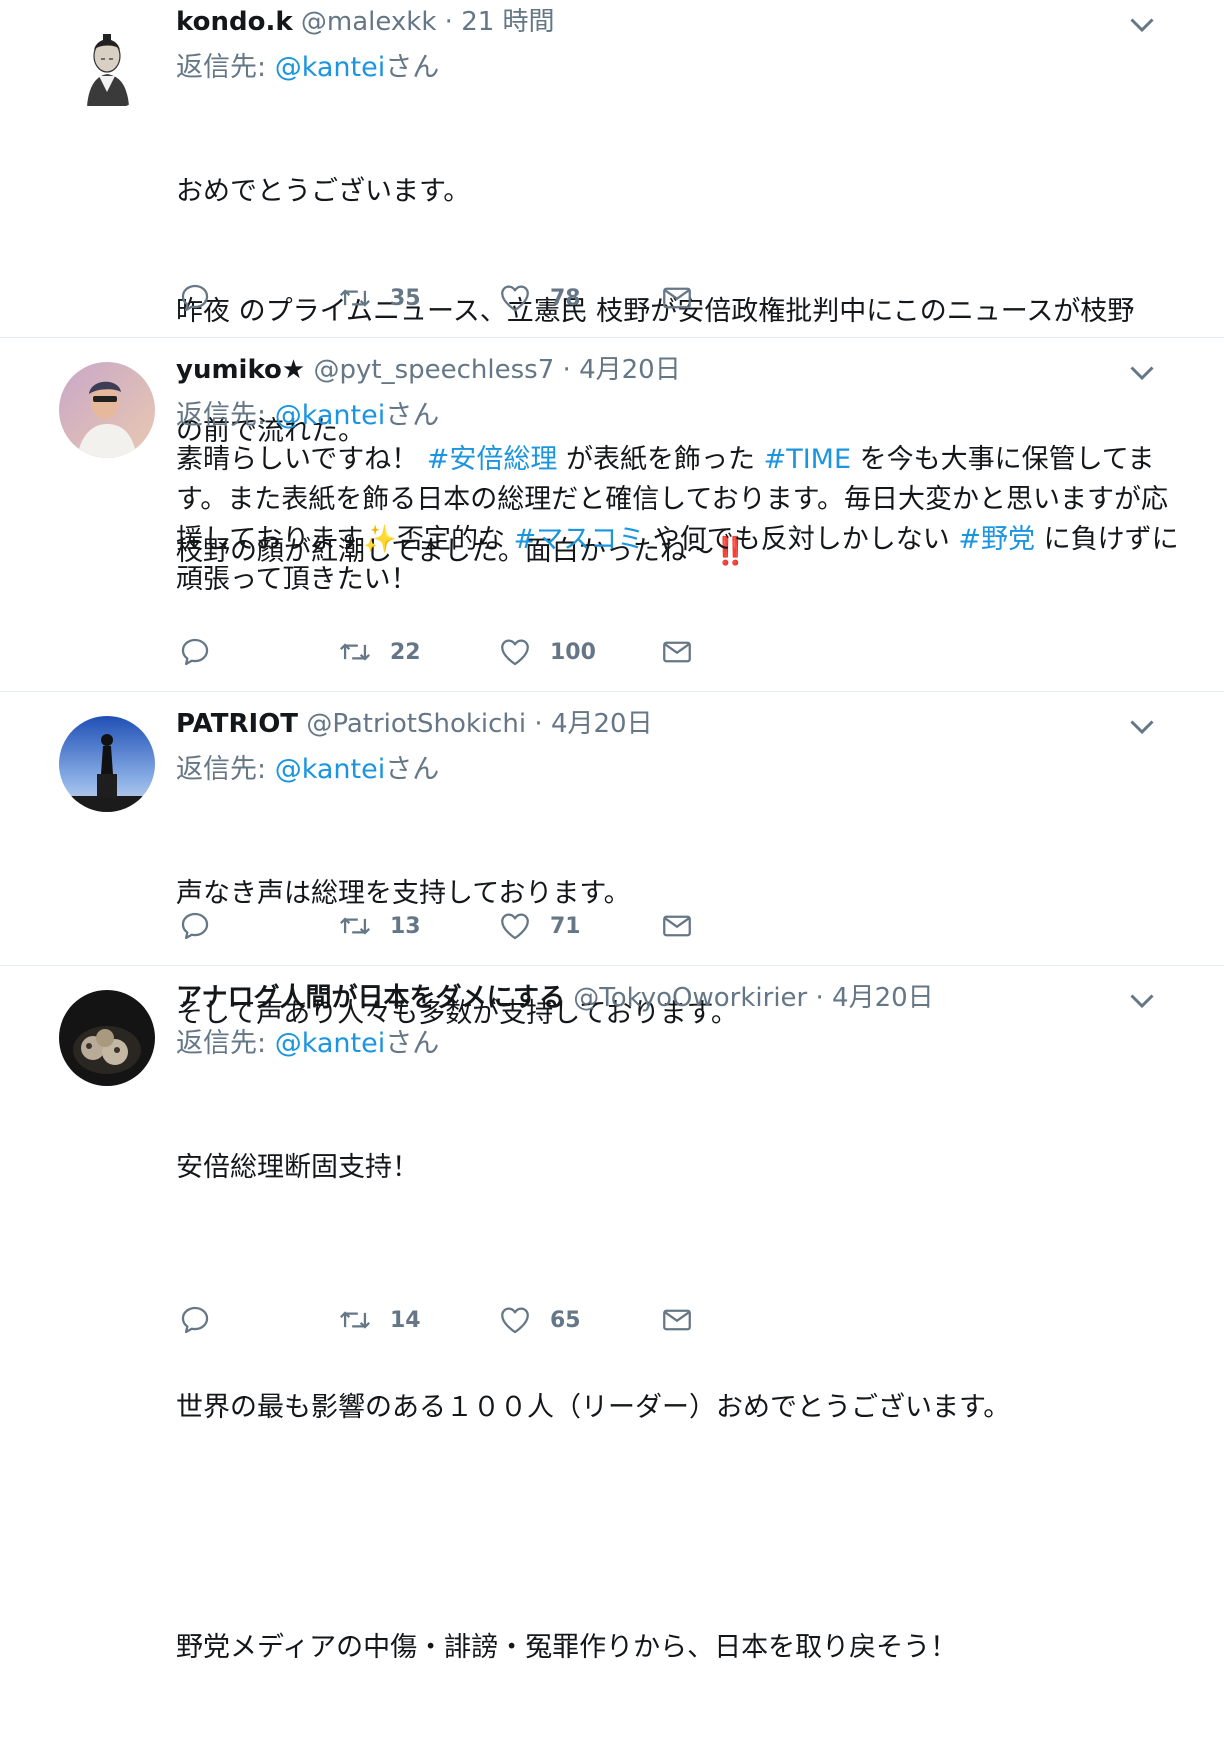 The image size is (1224, 1748). Describe the element at coordinates (507, 22) in the screenshot. I see `timestamp: 21 時間` at that location.